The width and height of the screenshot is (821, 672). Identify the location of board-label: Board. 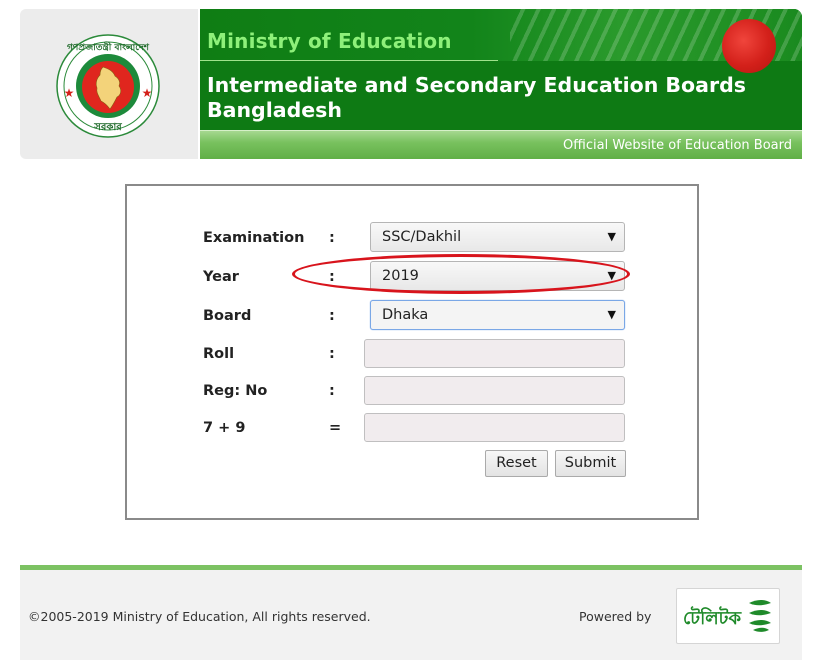
(227, 316).